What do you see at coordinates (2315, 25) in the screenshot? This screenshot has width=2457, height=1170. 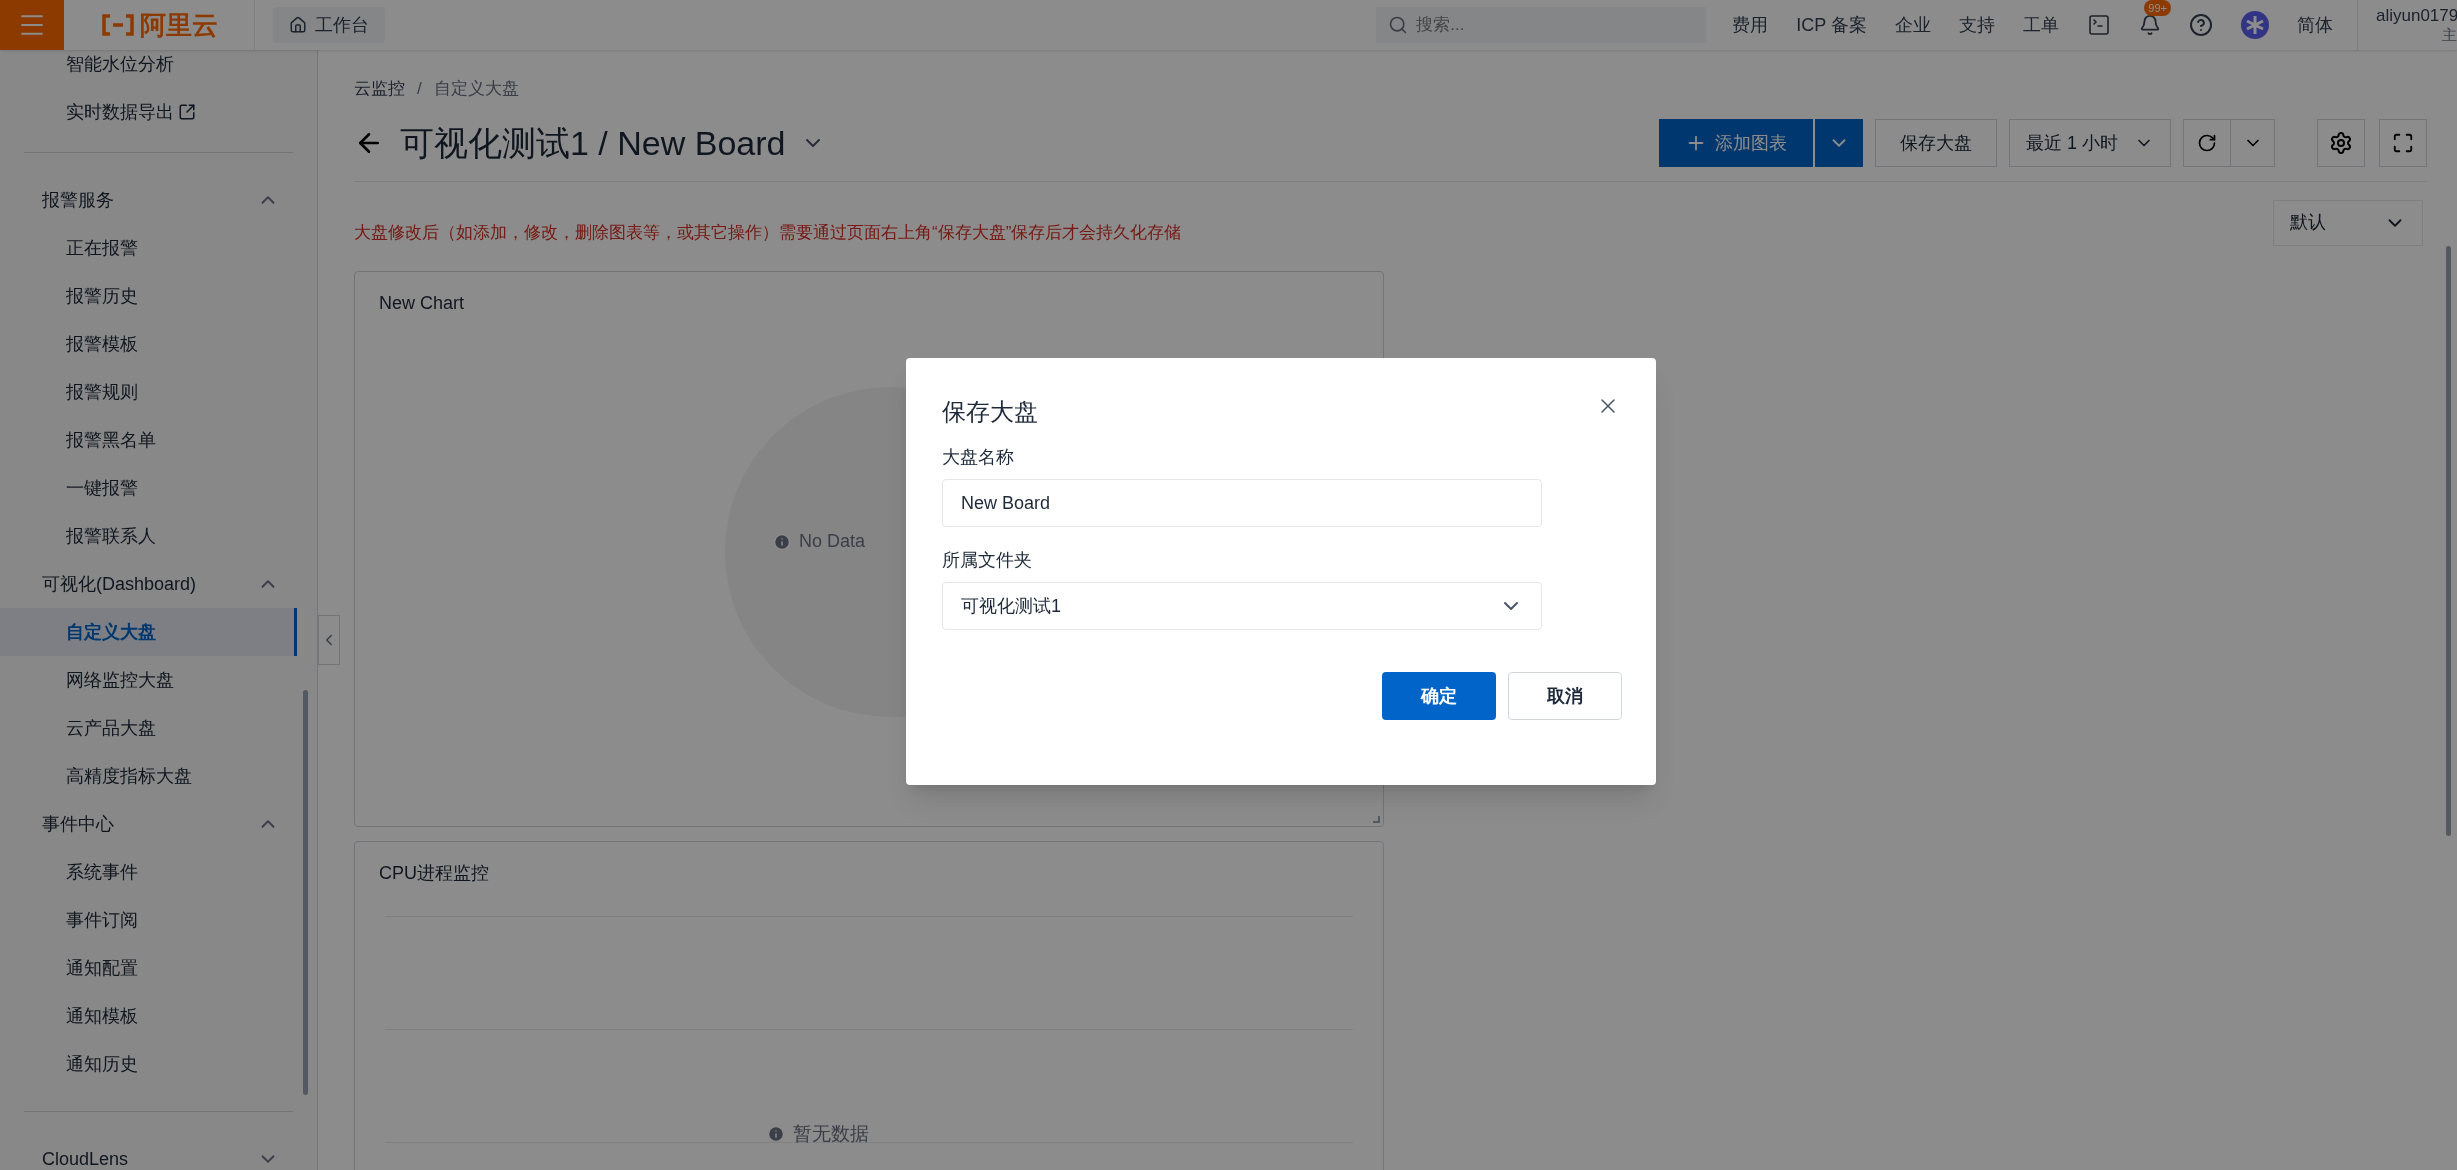 I see `language-link: 简体` at bounding box center [2315, 25].